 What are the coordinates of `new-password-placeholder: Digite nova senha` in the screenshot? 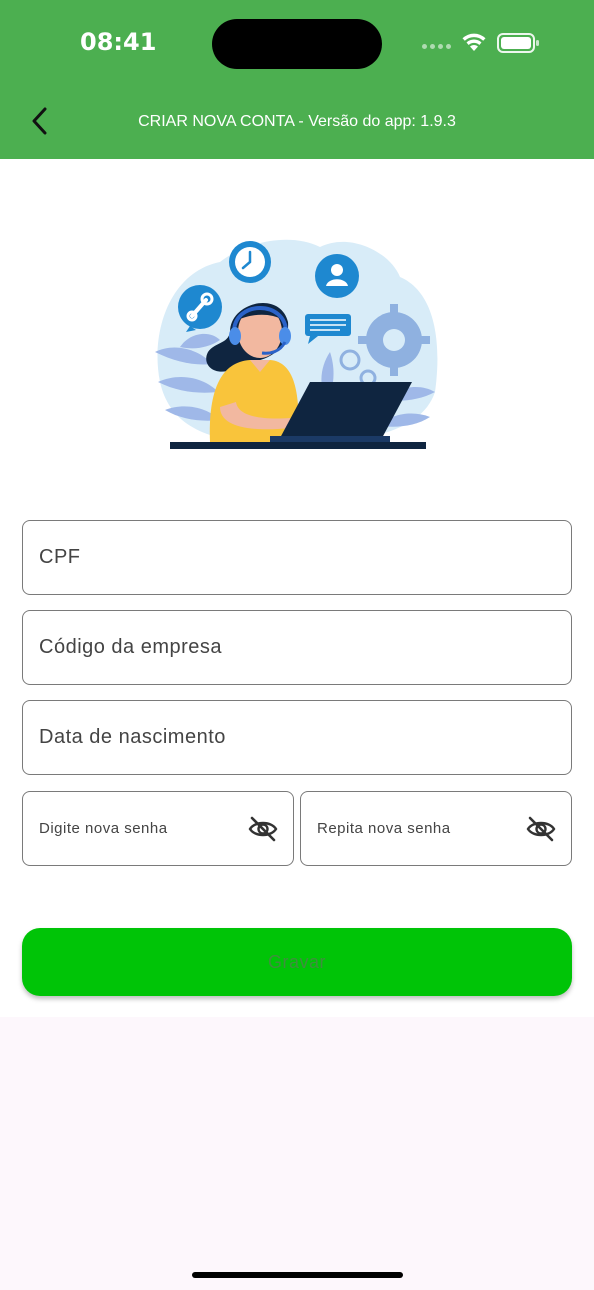 It's located at (103, 828).